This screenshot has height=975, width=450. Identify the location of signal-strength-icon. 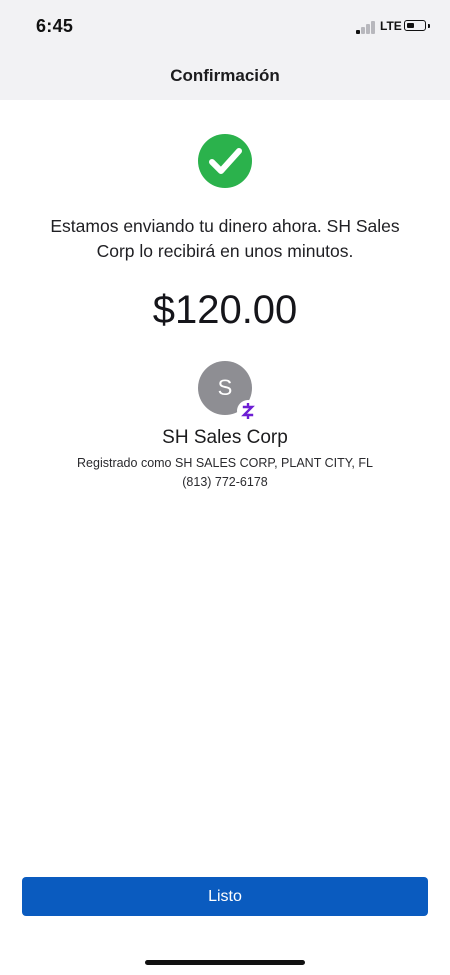
(366, 27).